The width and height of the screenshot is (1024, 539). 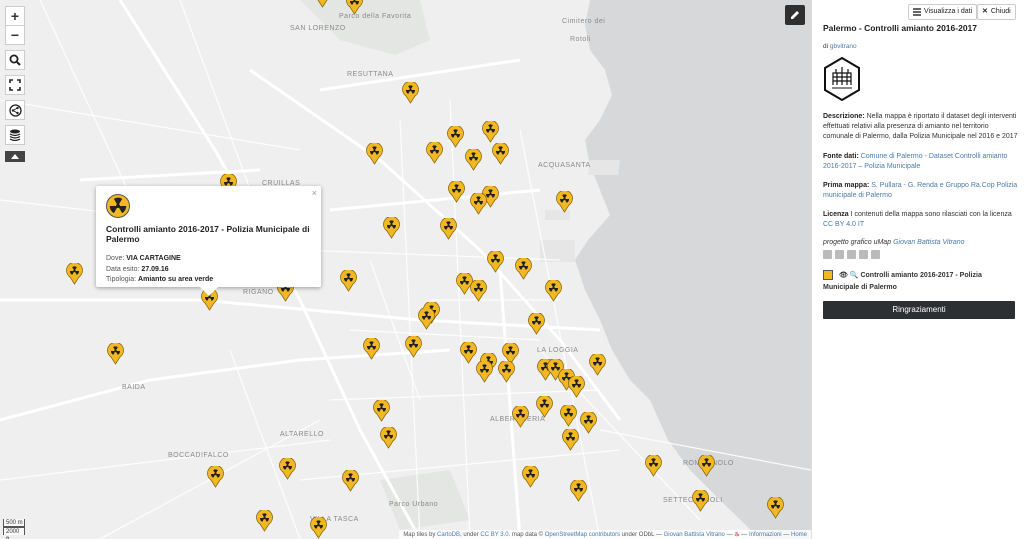 I want to click on email-icon, so click(x=851, y=254).